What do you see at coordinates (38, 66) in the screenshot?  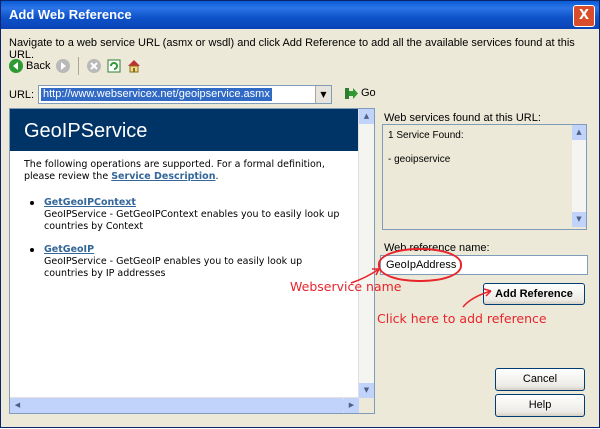 I see `back-label: Back` at bounding box center [38, 66].